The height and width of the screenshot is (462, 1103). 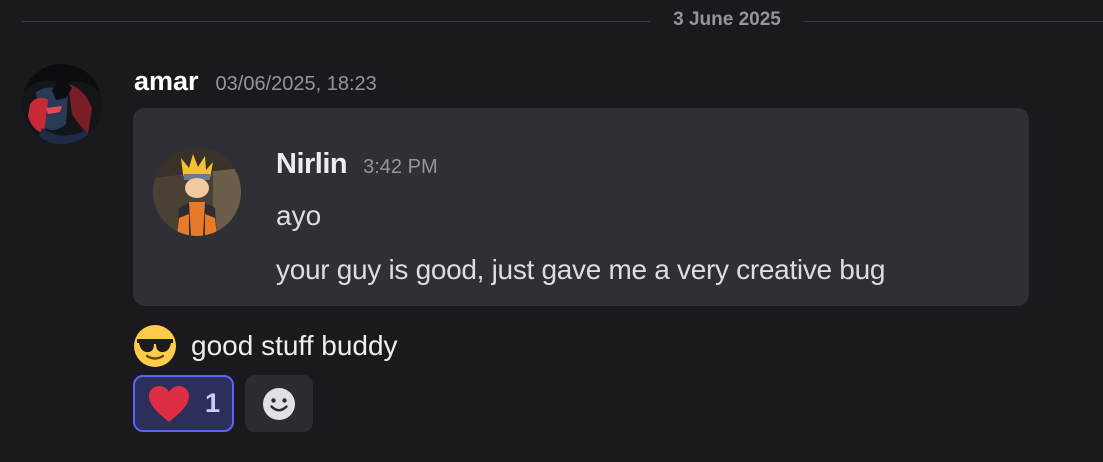 I want to click on ninja-avatar-icon, so click(x=197, y=192).